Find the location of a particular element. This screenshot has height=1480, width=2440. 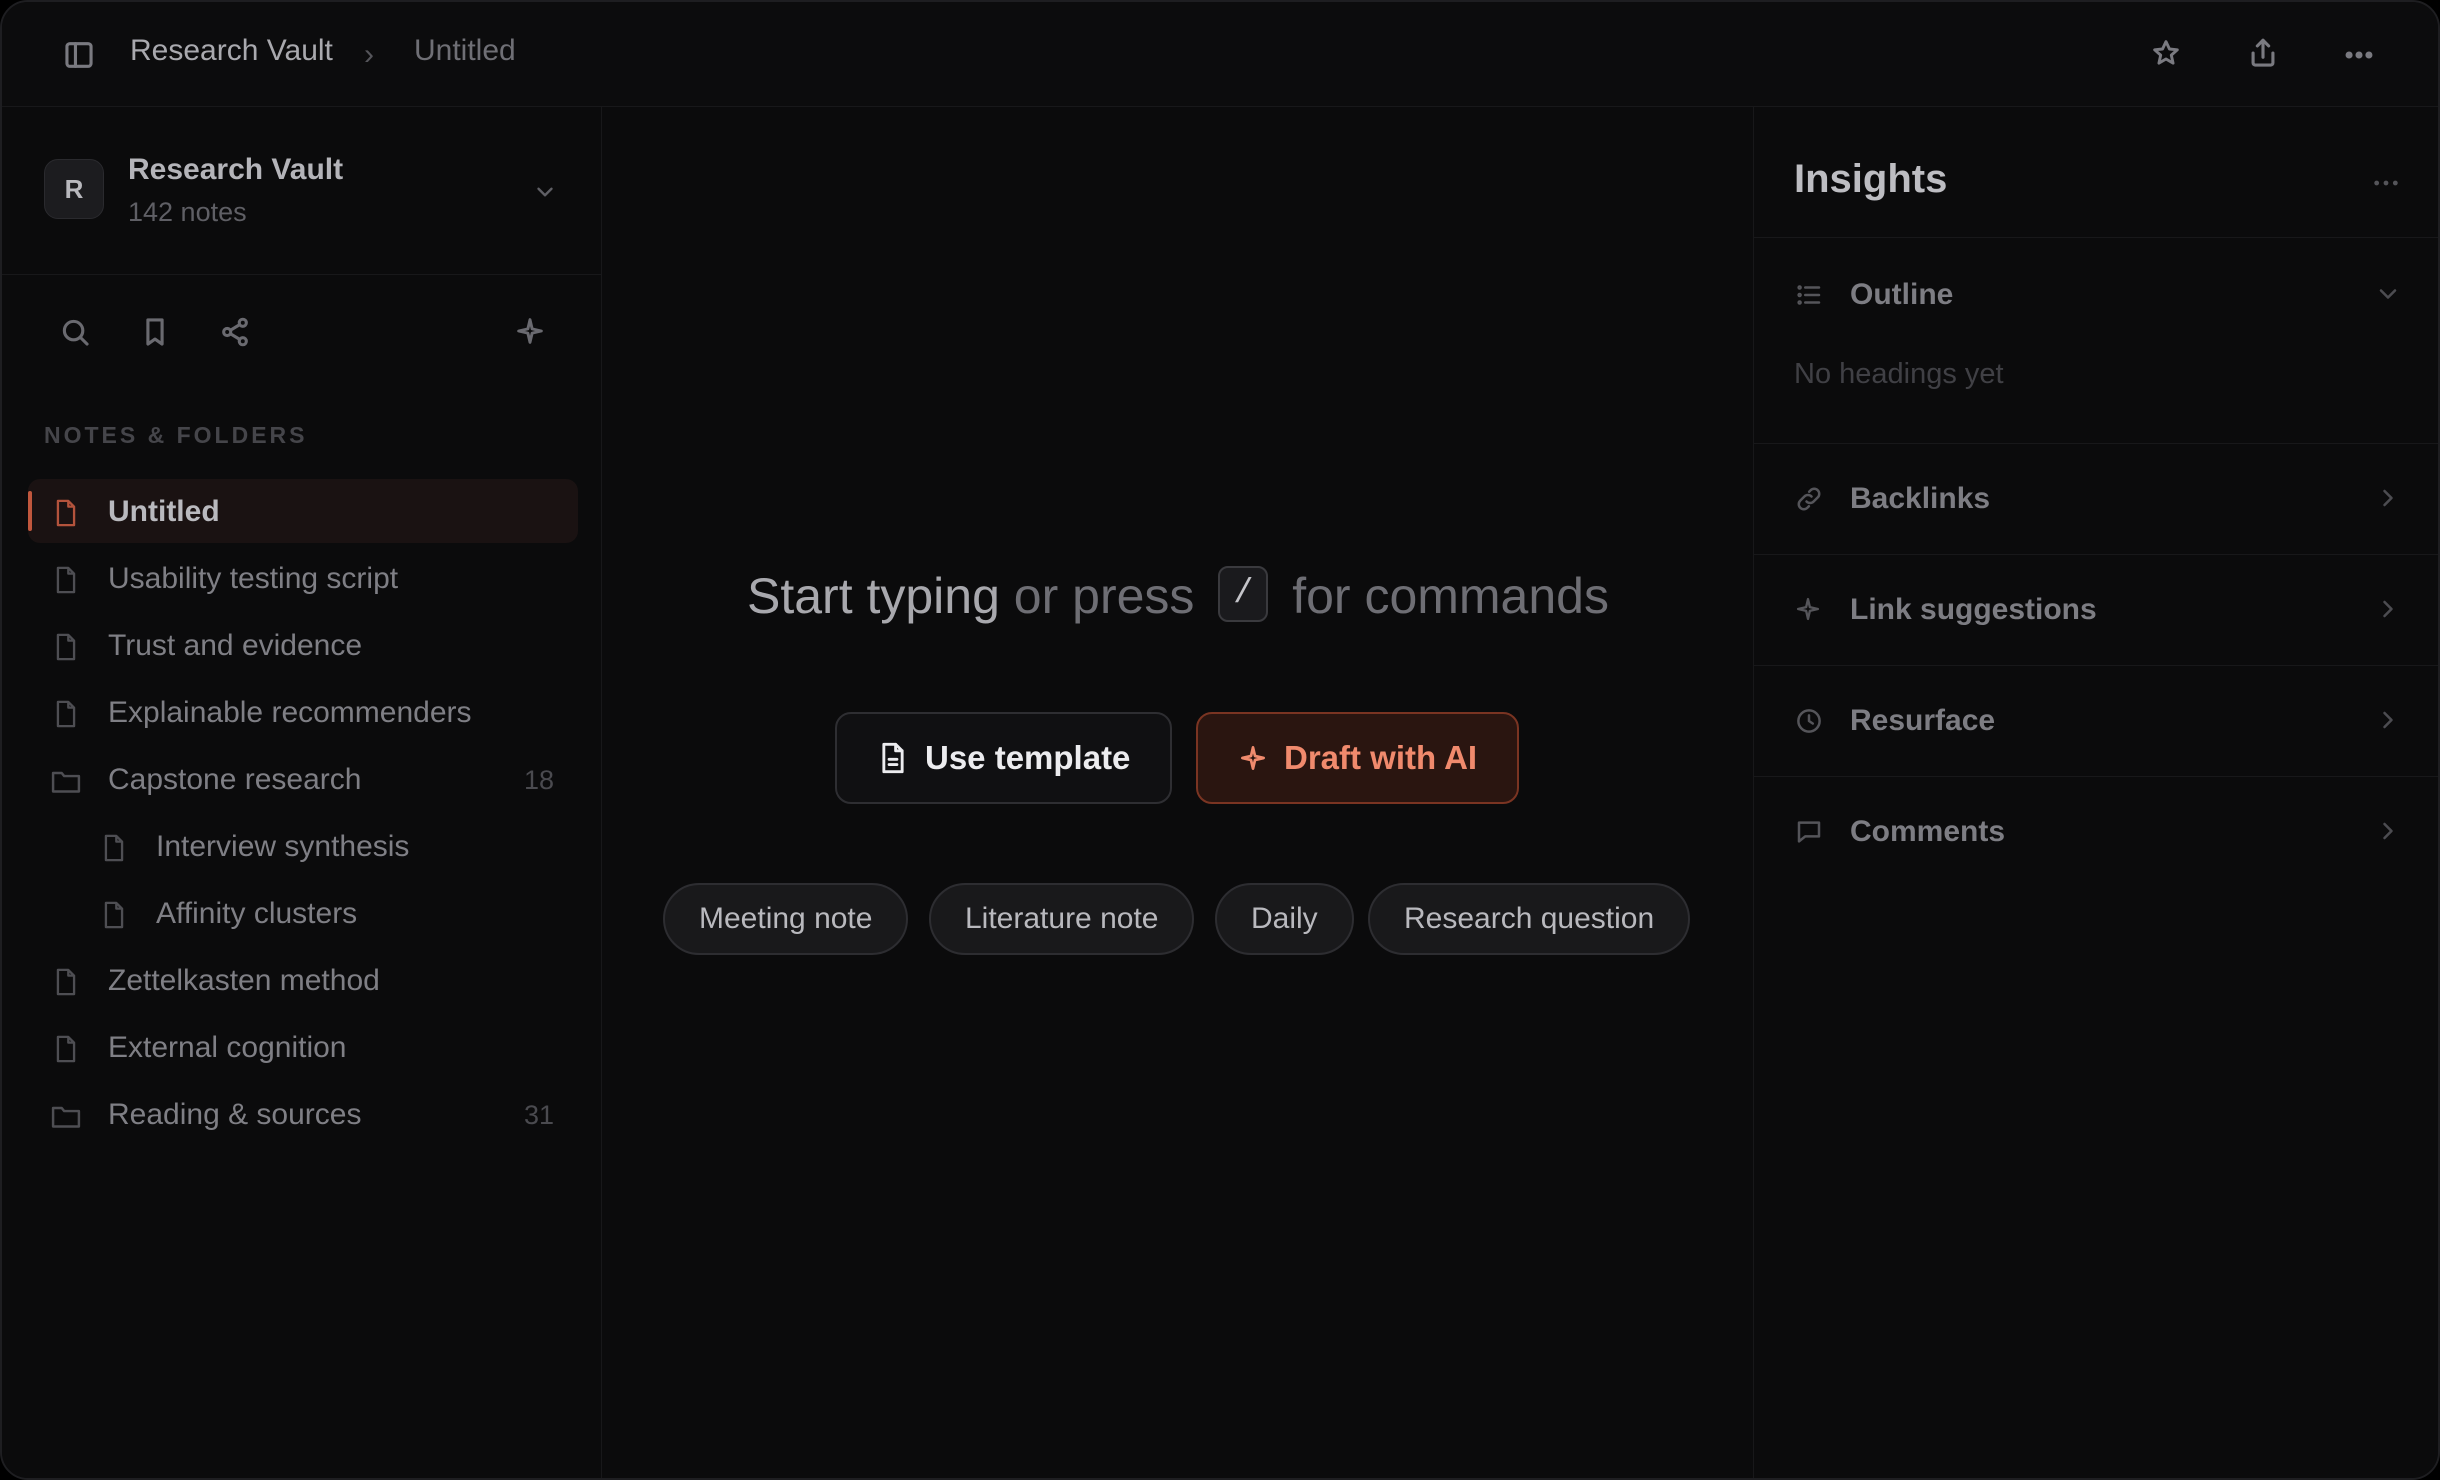

tree-item-label: Usability testing script is located at coordinates (253, 578).